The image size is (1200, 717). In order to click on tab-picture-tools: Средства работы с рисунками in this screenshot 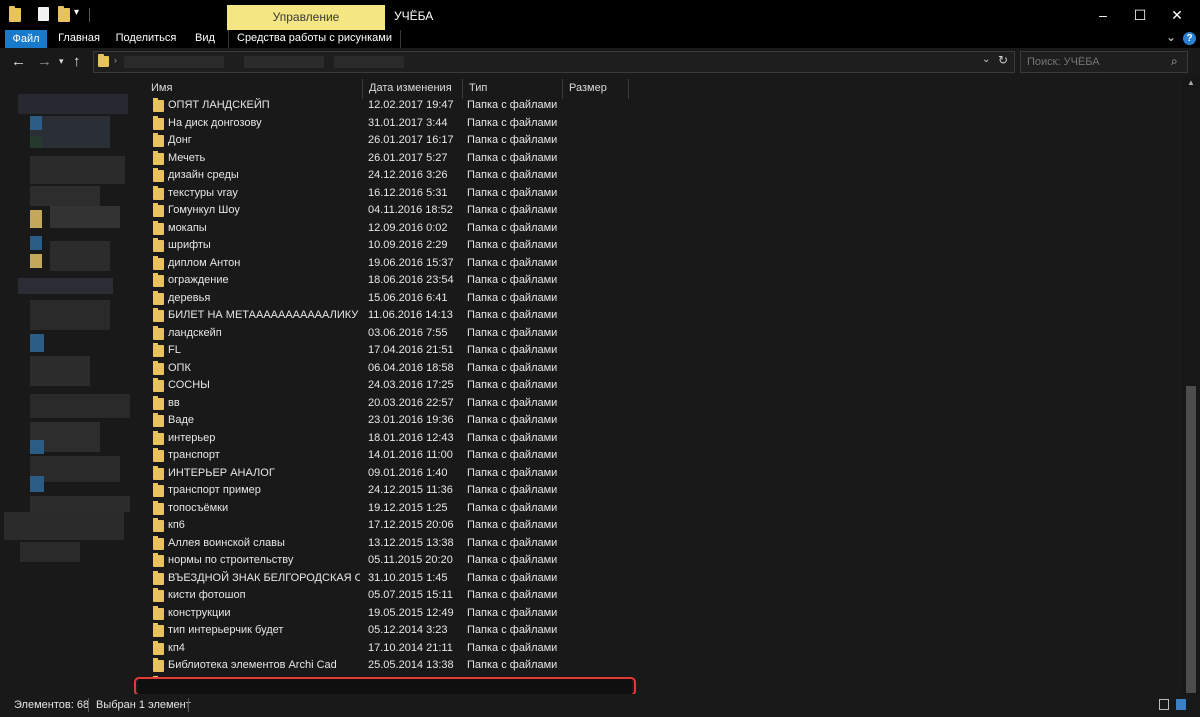, I will do `click(314, 39)`.